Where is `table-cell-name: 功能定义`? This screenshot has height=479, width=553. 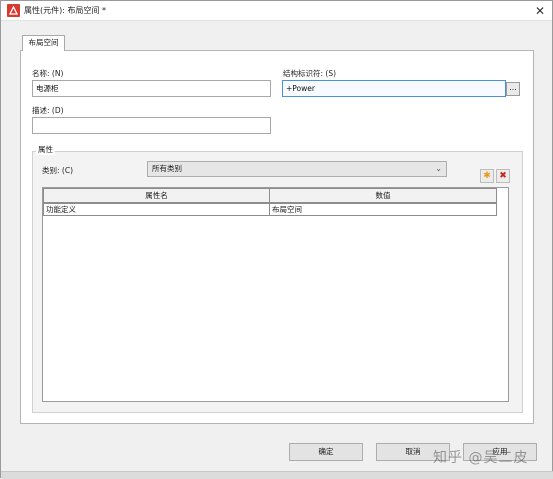 table-cell-name: 功能定义 is located at coordinates (156, 209).